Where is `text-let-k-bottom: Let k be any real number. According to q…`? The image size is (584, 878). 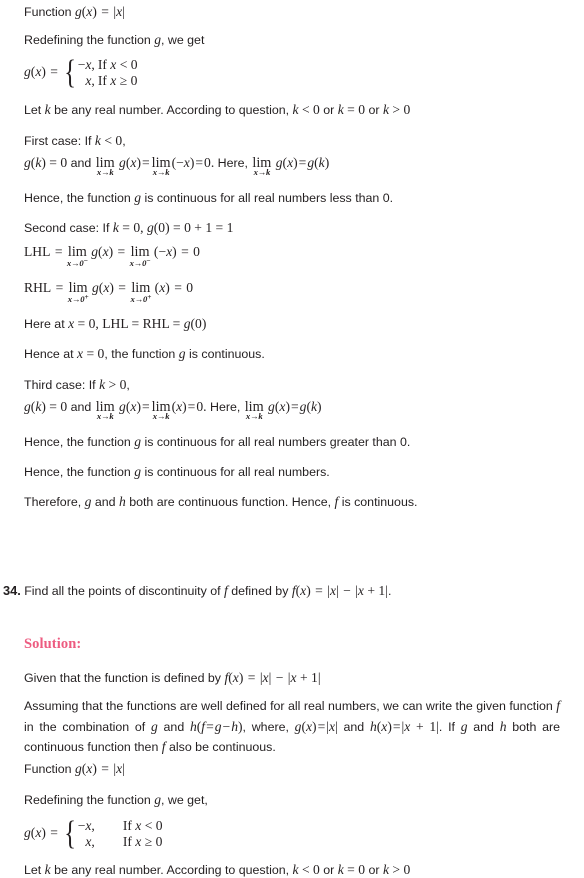
text-let-k-bottom: Let k be any real number. According to q… is located at coordinates (217, 869).